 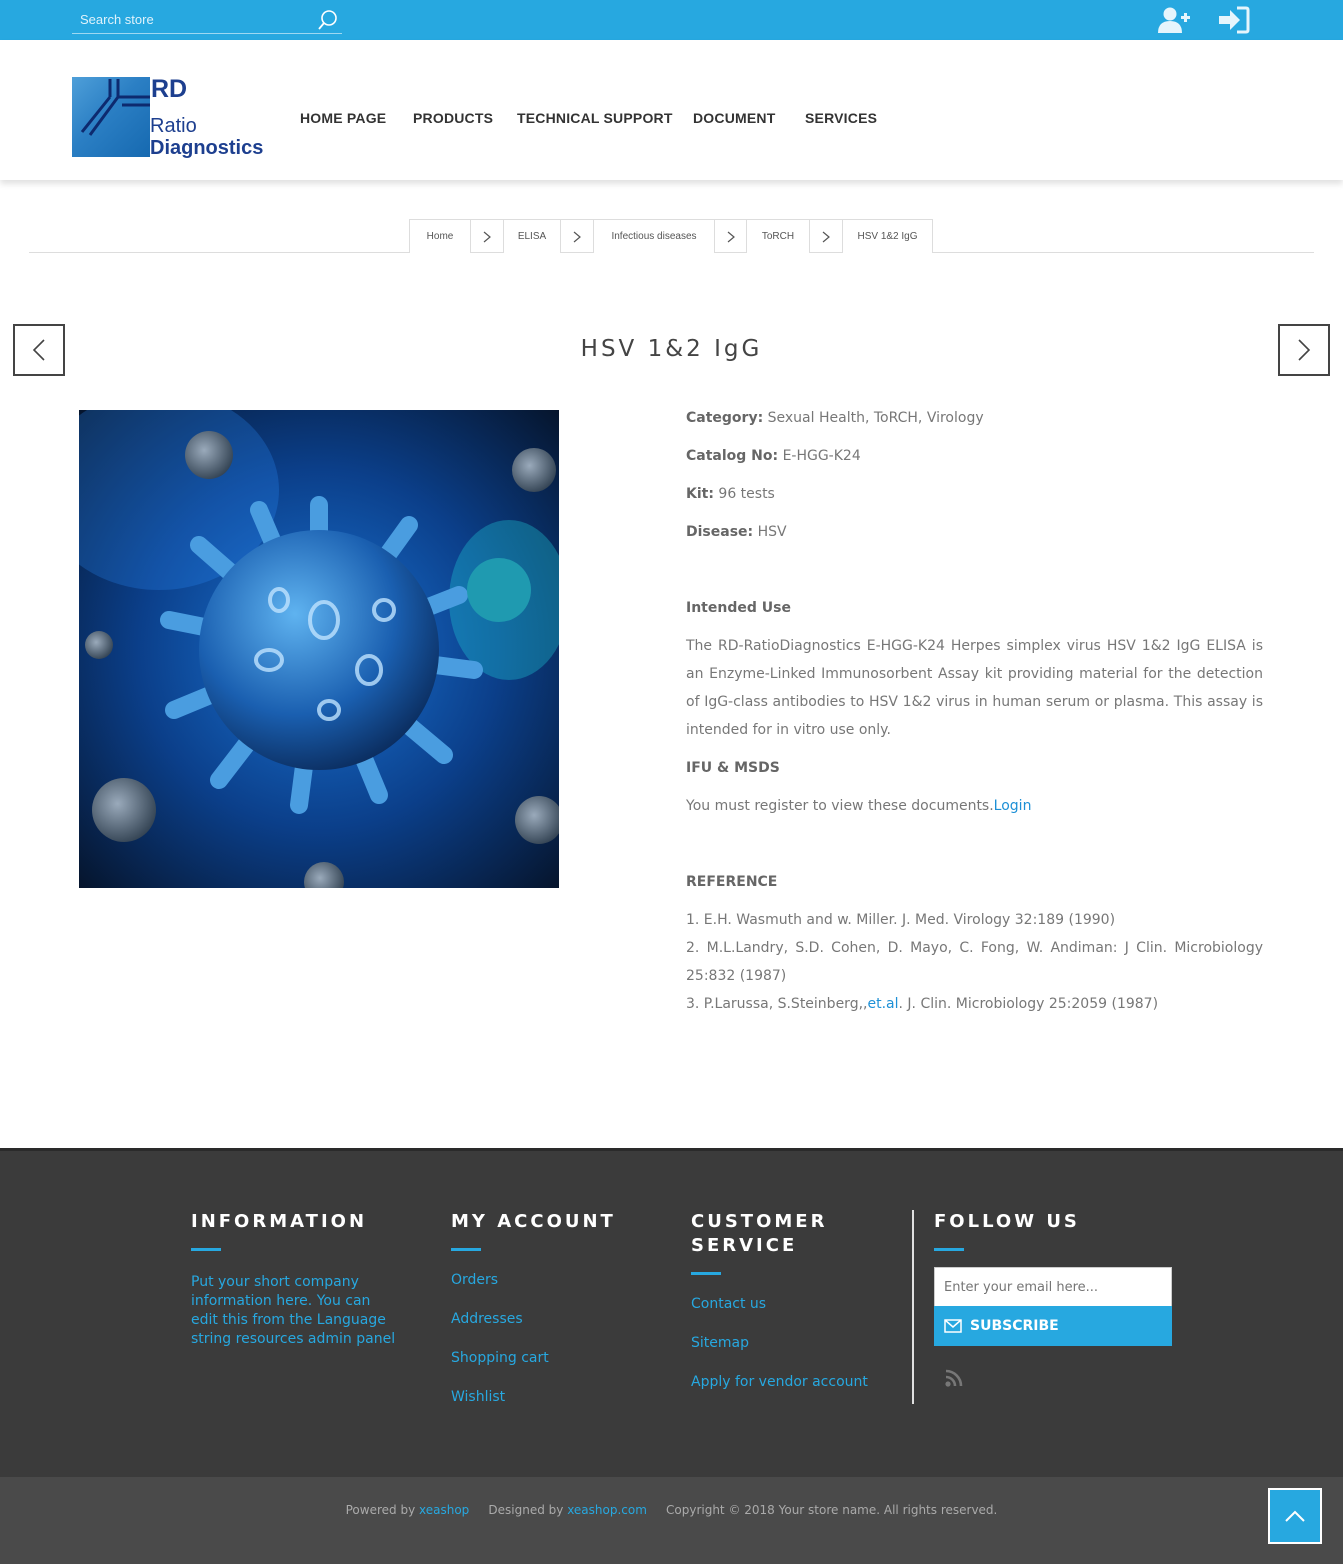 What do you see at coordinates (821, 456) in the screenshot?
I see `catalog-value: E-HGG-K24` at bounding box center [821, 456].